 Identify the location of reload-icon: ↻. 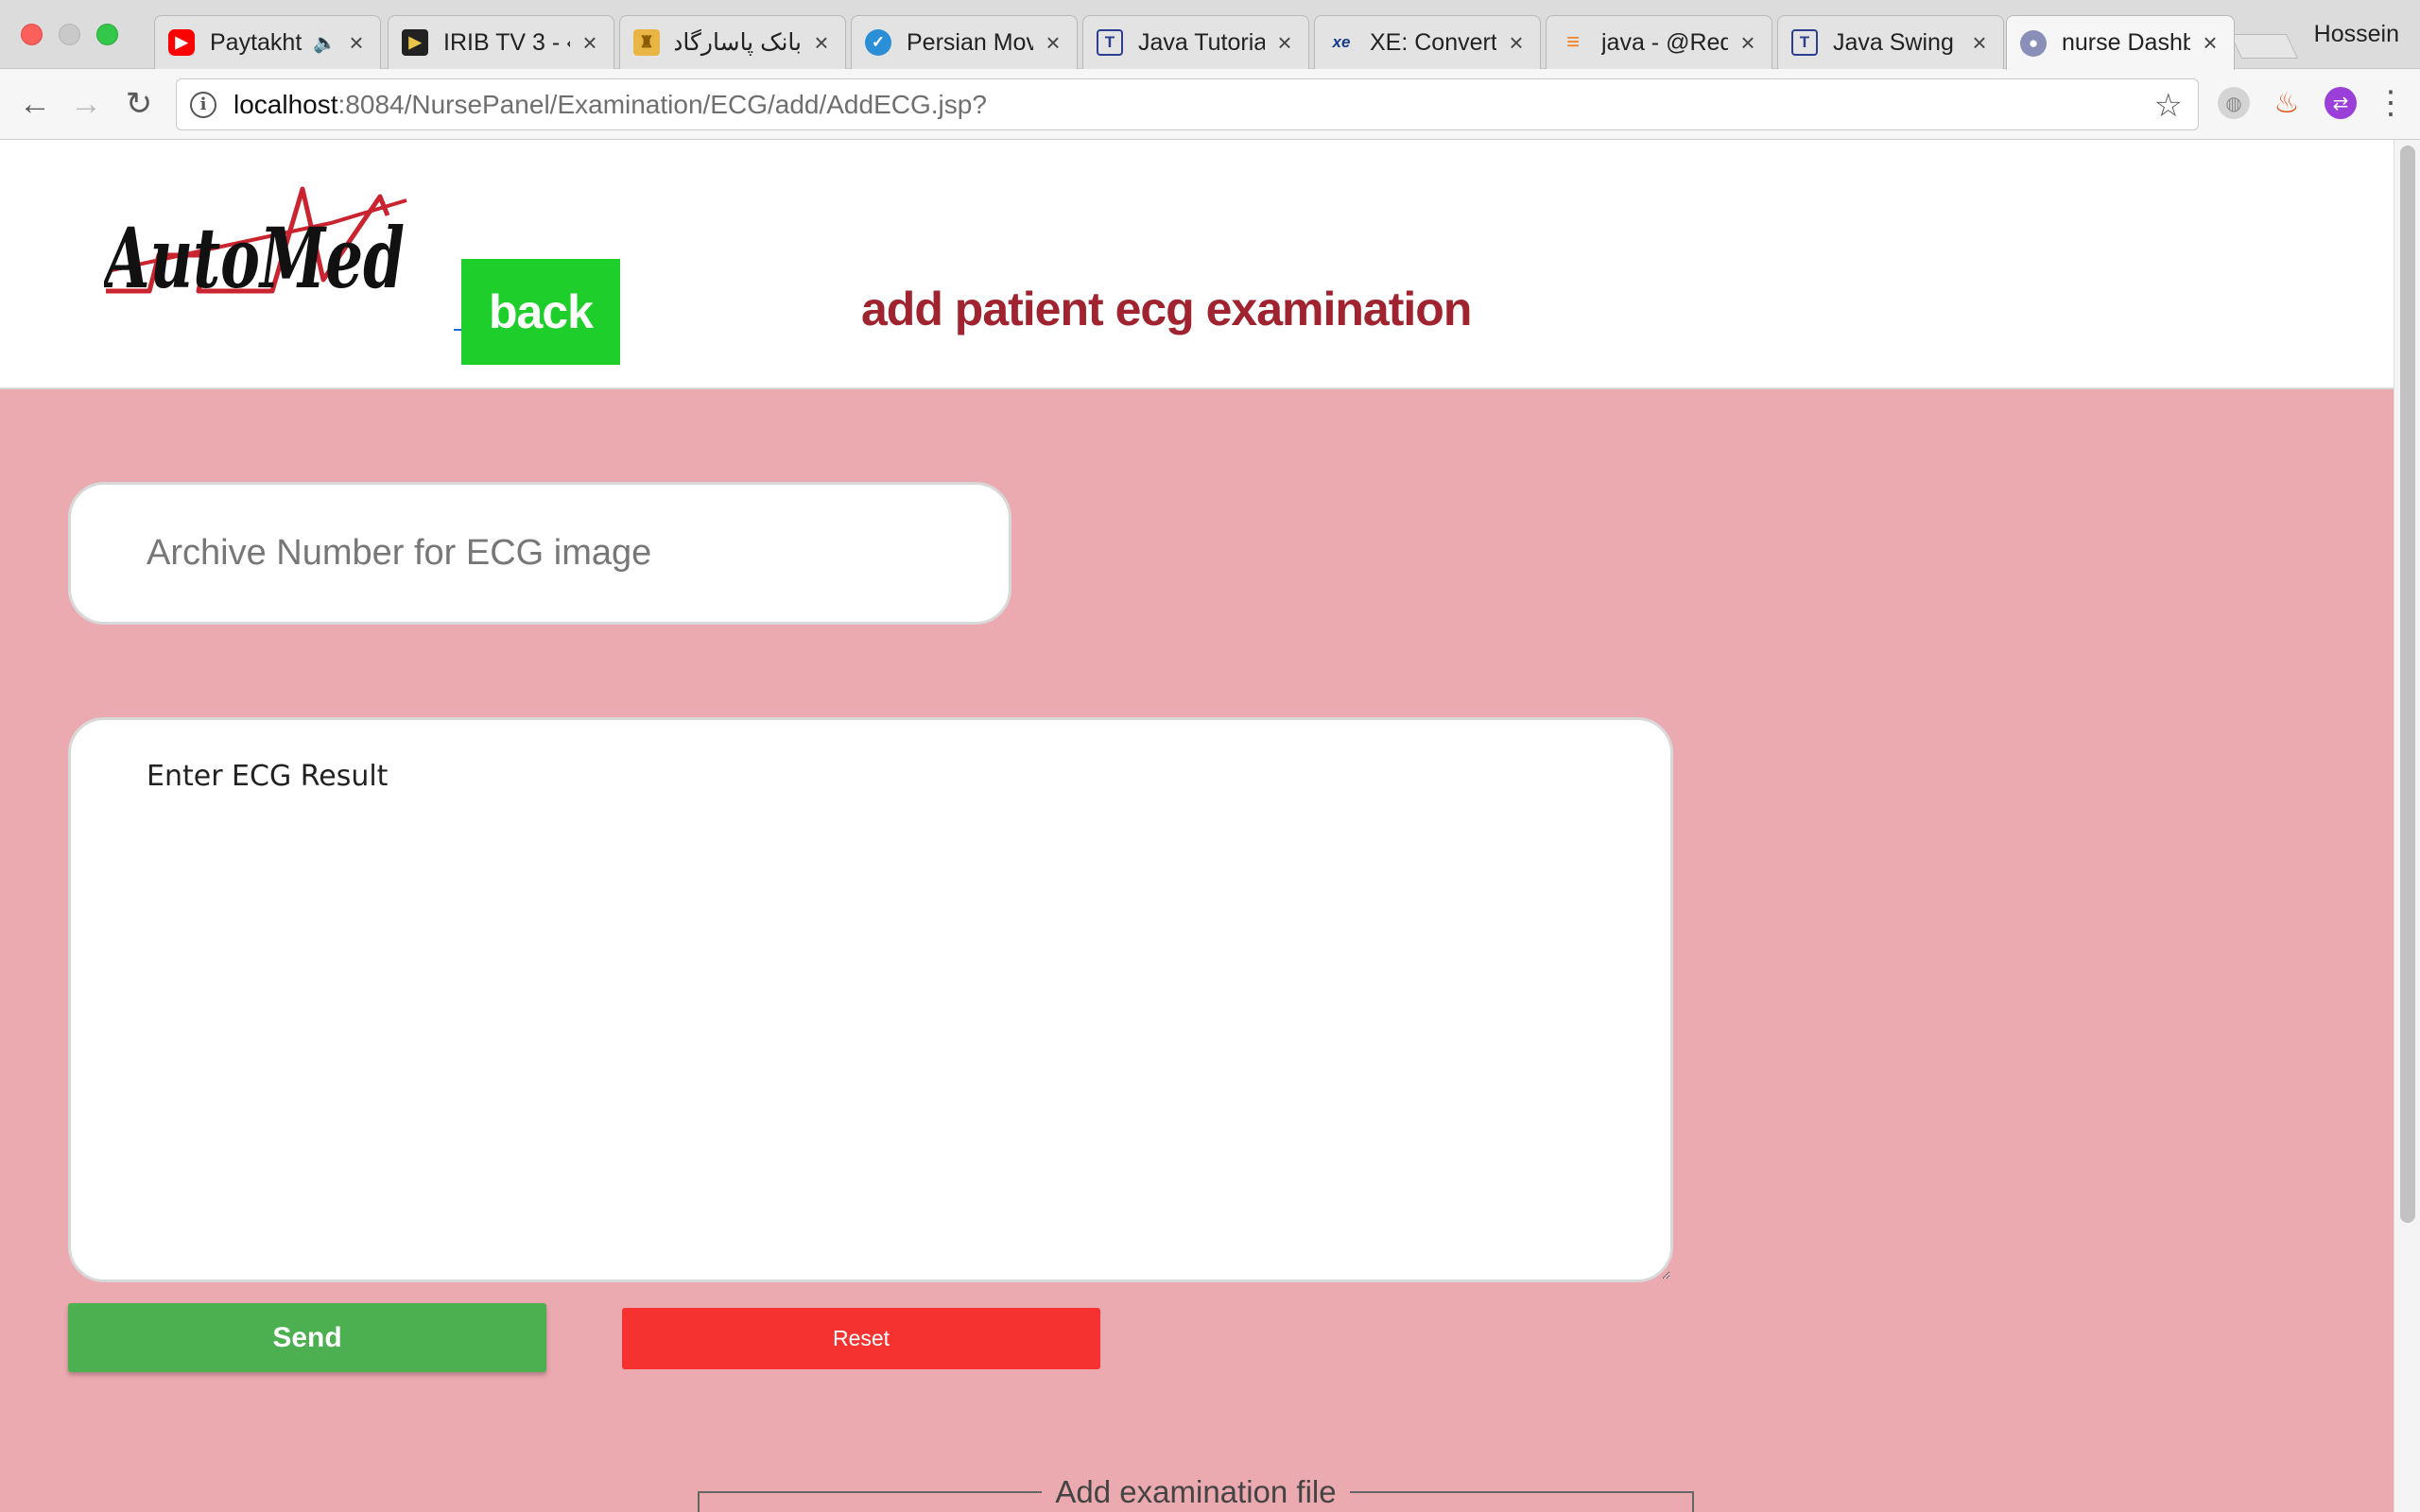
(139, 104).